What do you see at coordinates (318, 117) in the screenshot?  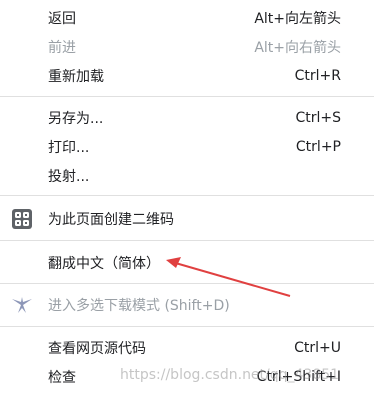 I see `menu-item-shortcut: Ctrl+S` at bounding box center [318, 117].